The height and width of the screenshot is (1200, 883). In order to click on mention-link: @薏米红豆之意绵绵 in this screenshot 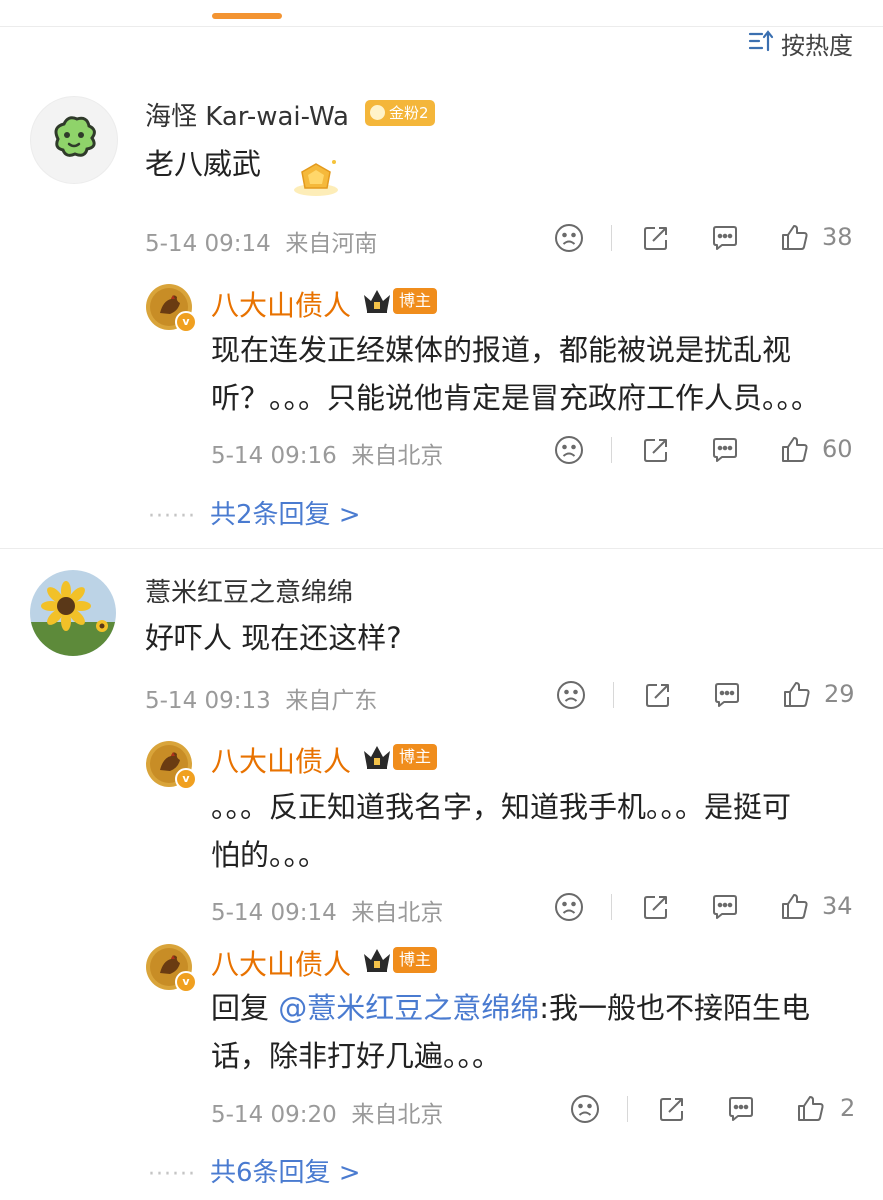, I will do `click(408, 1008)`.